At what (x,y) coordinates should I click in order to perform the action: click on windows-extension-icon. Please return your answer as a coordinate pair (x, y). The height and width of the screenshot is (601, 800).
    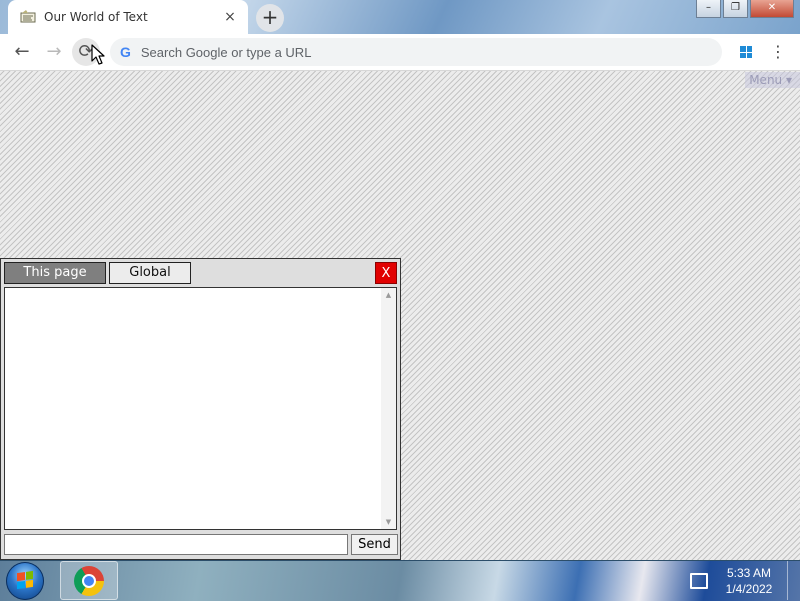
    Looking at the image, I should click on (746, 52).